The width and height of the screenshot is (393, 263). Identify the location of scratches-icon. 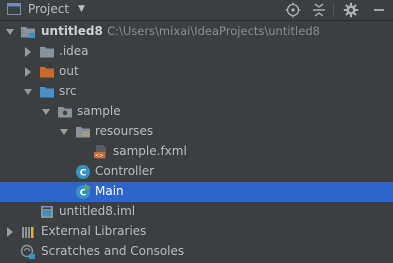
(27, 251).